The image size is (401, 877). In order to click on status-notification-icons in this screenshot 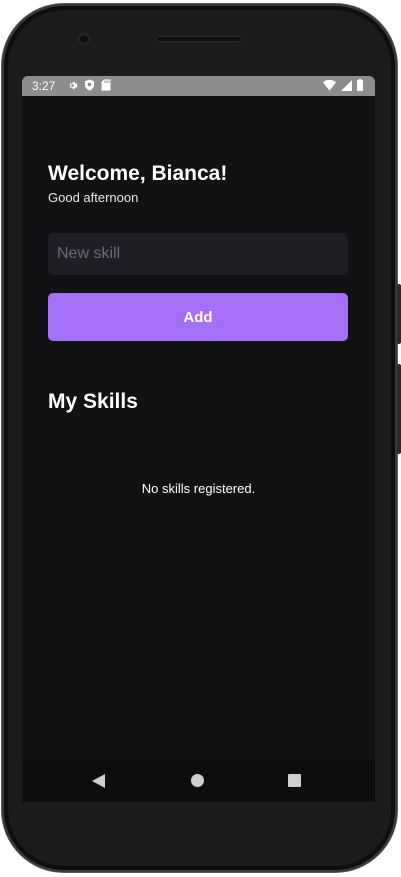, I will do `click(89, 85)`.